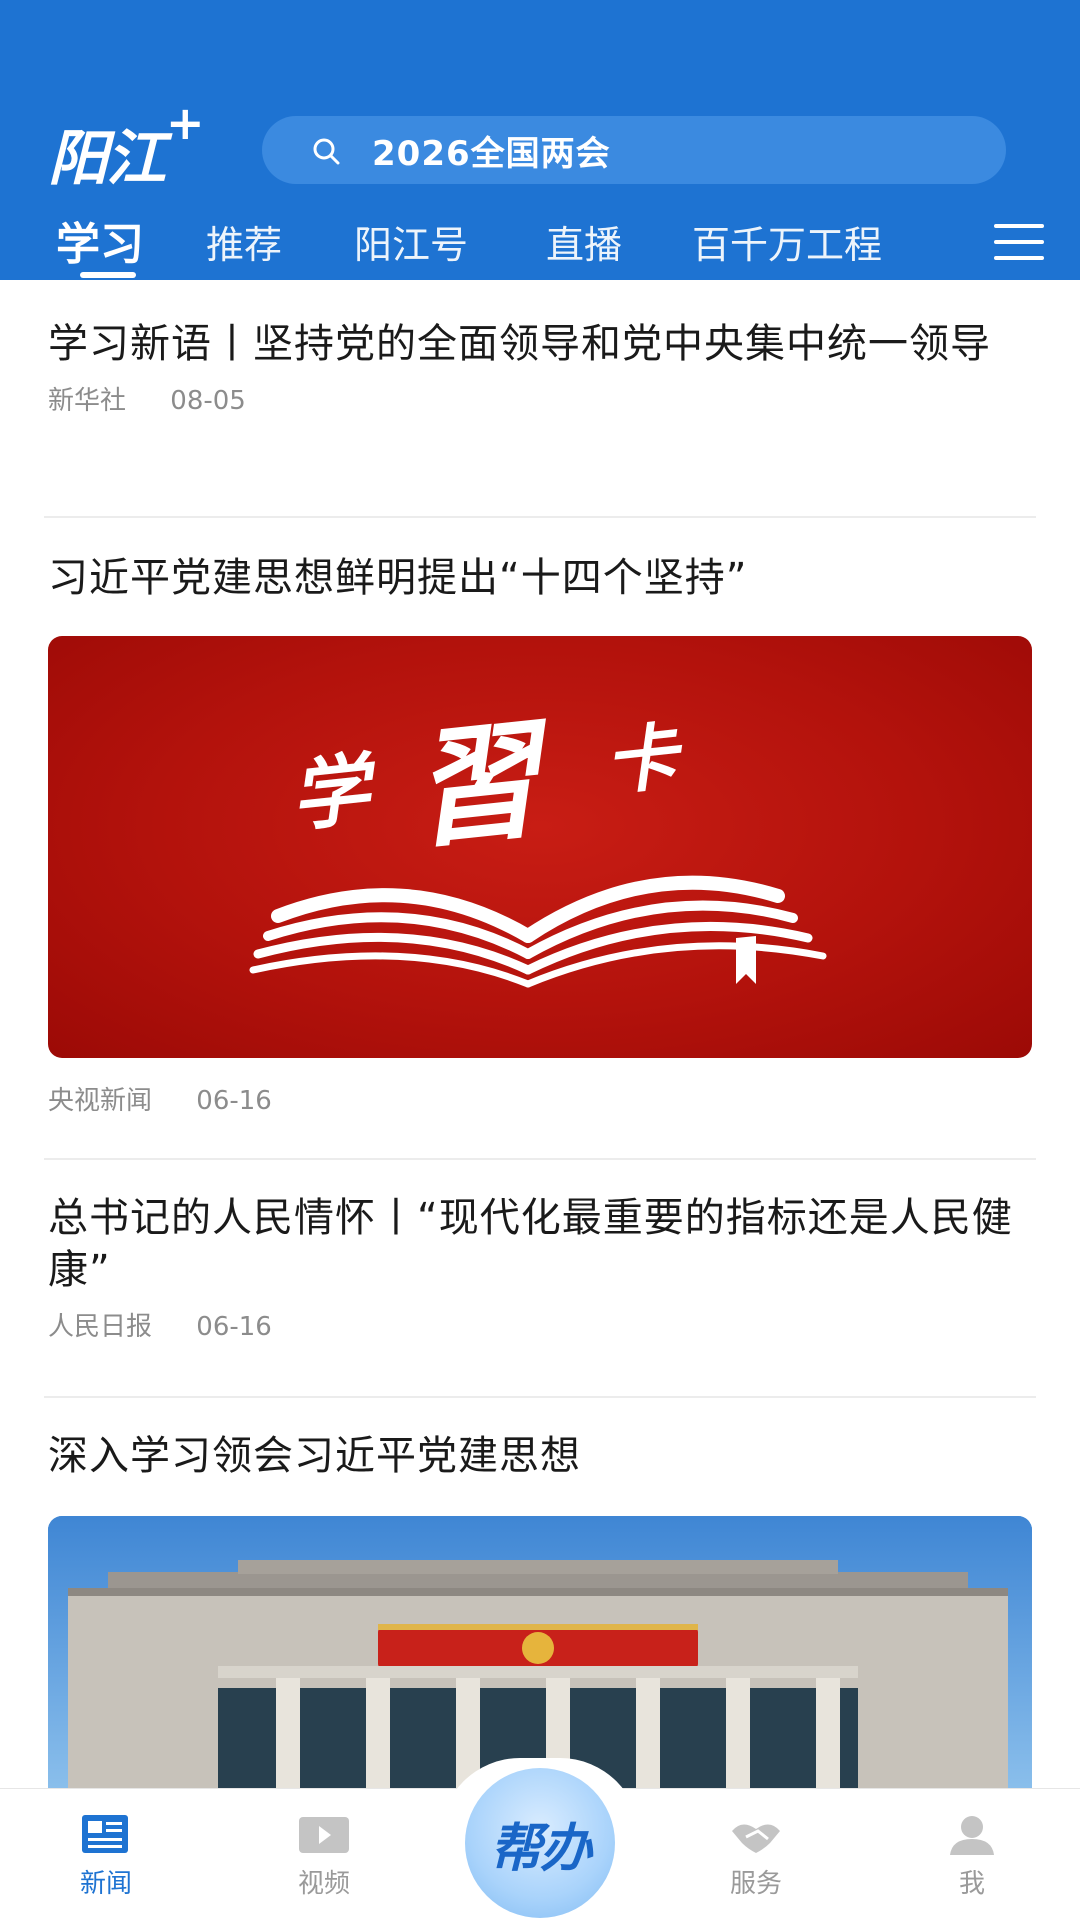 Image resolution: width=1080 pixels, height=1920 pixels. Describe the element at coordinates (644, 758) in the screenshot. I see `calligraphy-ka: 卡` at that location.